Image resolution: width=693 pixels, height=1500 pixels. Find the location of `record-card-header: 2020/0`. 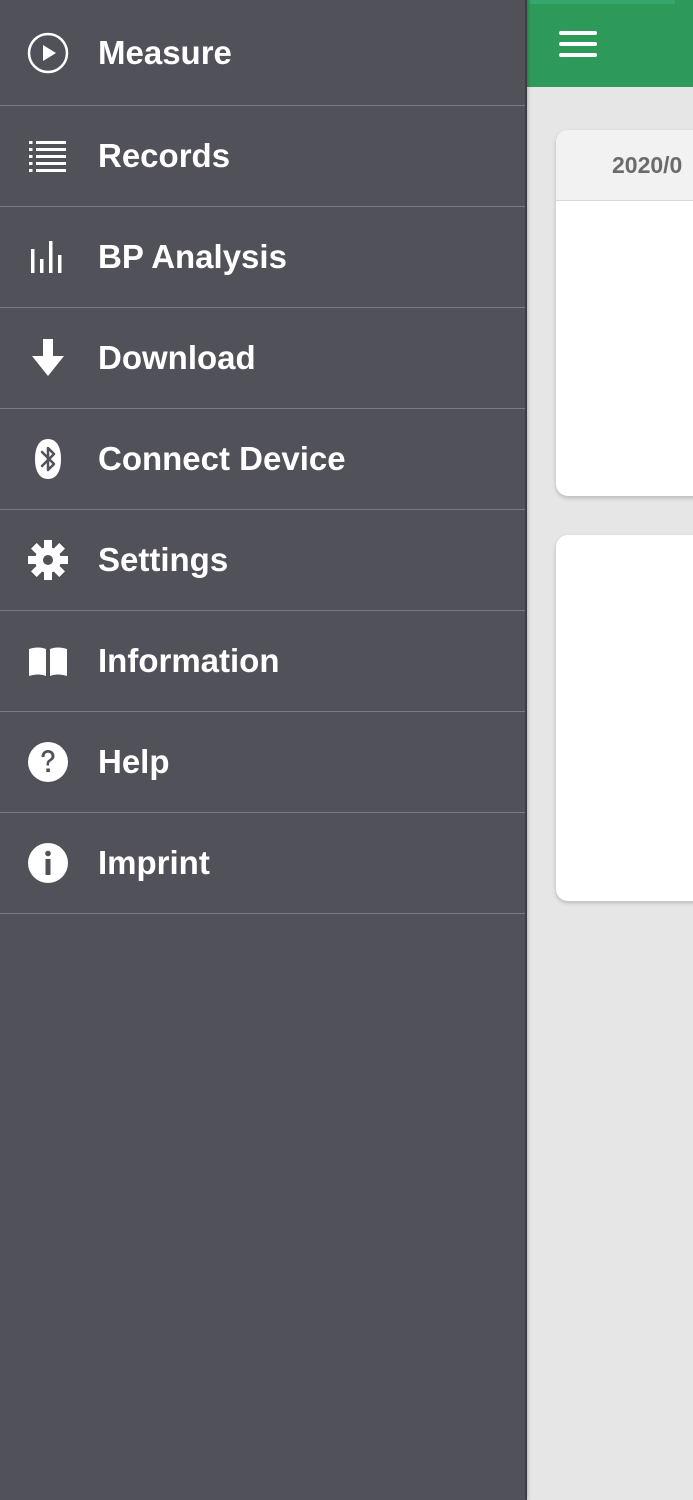

record-card-header: 2020/0 is located at coordinates (624, 165).